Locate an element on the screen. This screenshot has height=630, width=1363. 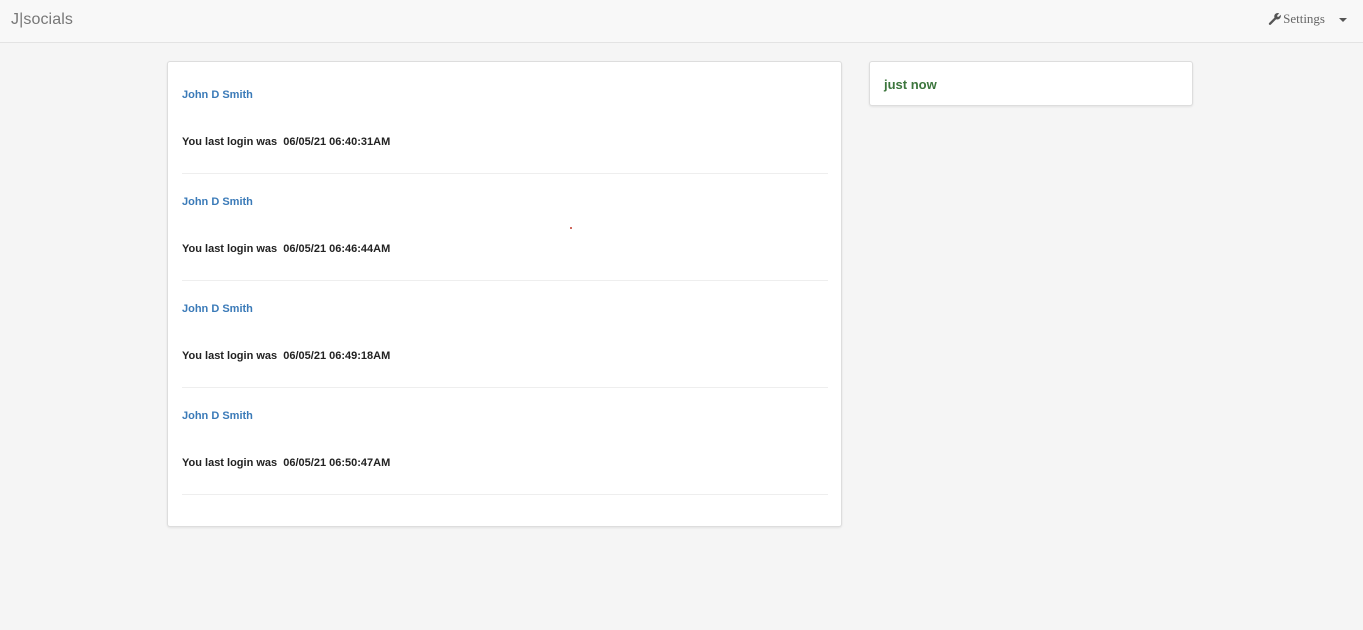
last-login-text: You last login was 06/05/21 06:40:31AM is located at coordinates (286, 142).